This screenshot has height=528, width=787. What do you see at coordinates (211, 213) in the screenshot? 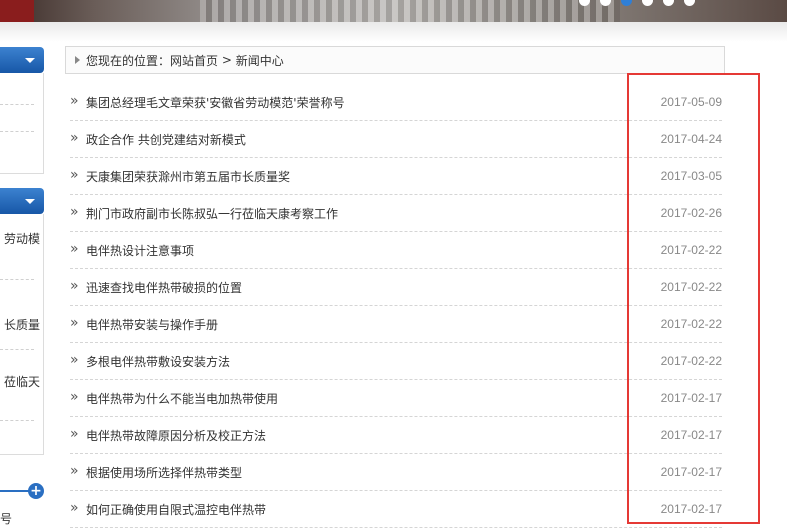
I see `news-title-link: 荆门市政府副市长陈叔弘一行莅临天康考察工作` at bounding box center [211, 213].